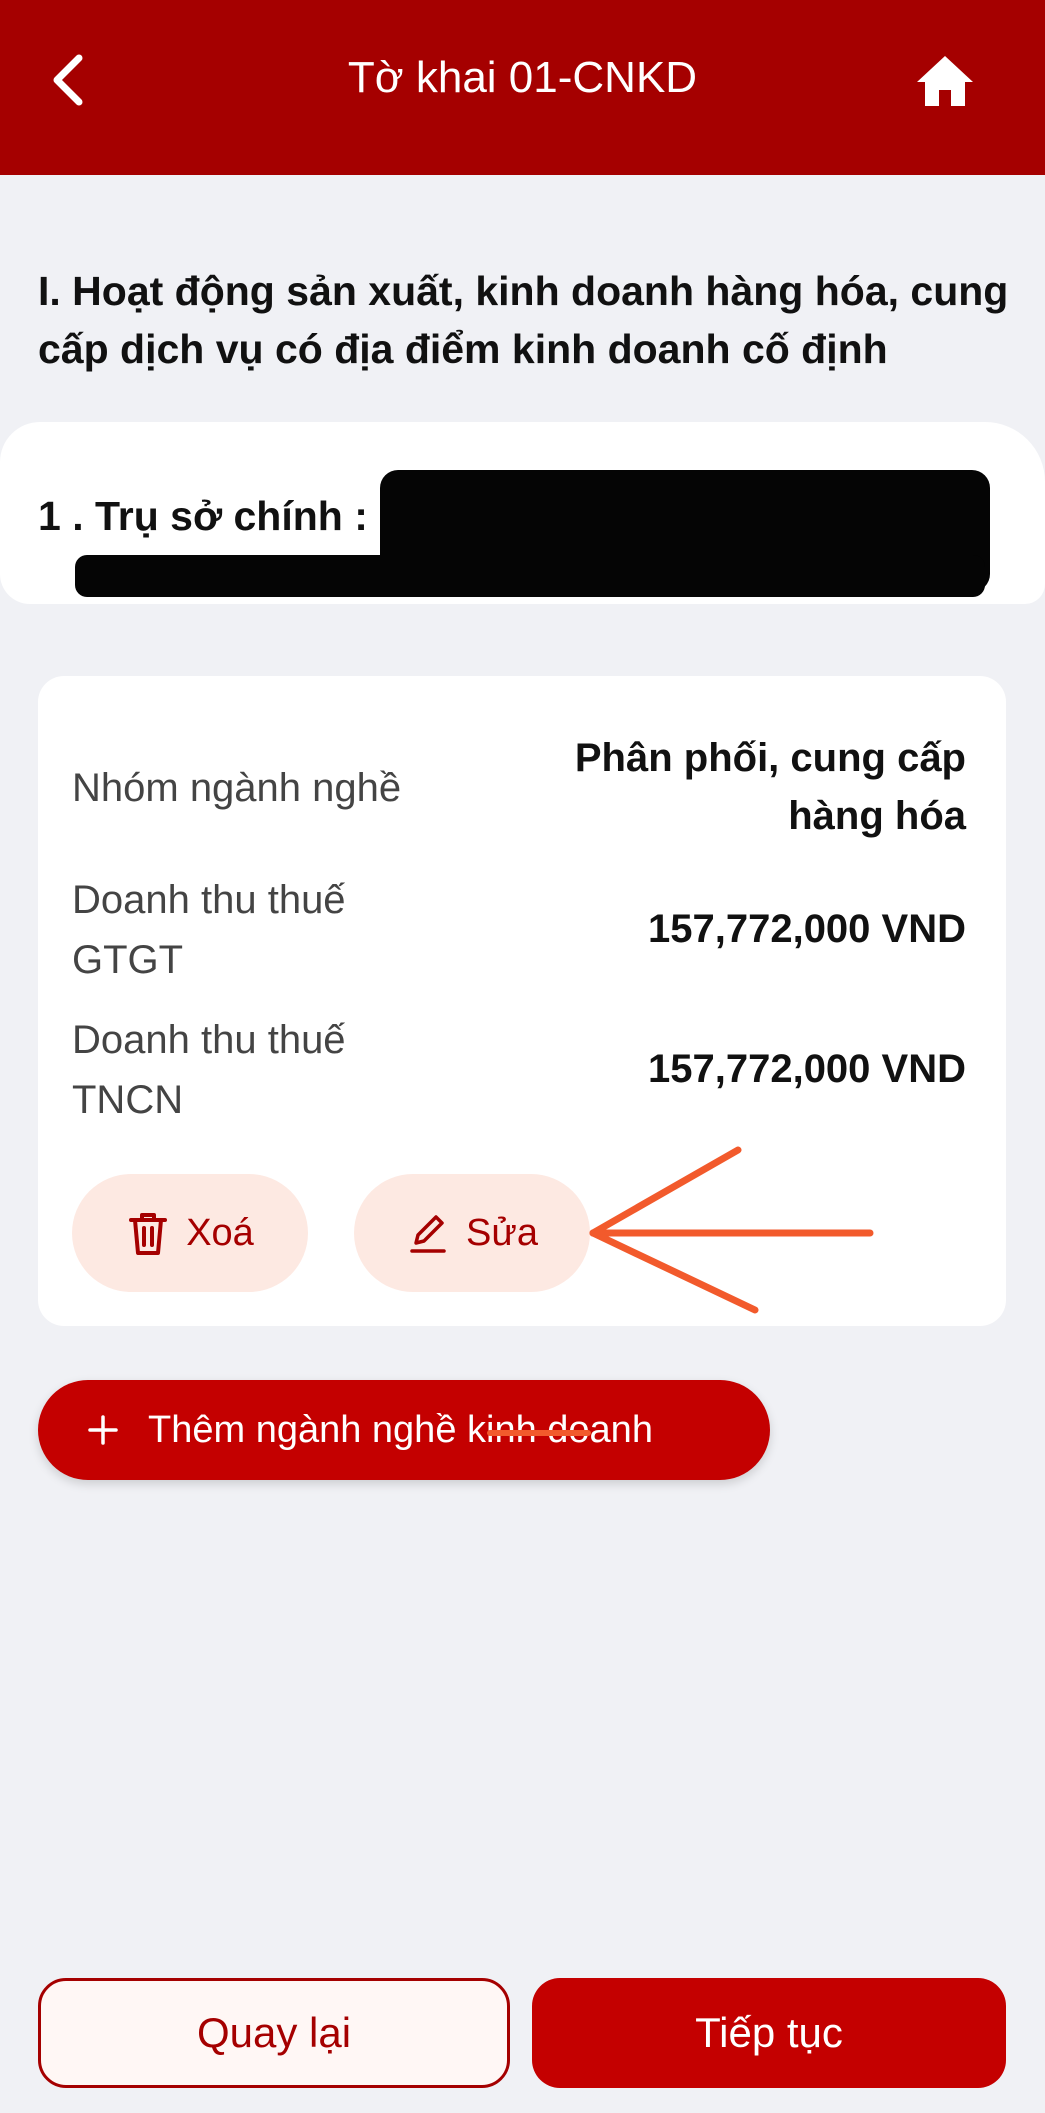 The image size is (1045, 2113). What do you see at coordinates (770, 787) in the screenshot?
I see `industry-group-value: Phân phối, cung cấp hàng hóa` at bounding box center [770, 787].